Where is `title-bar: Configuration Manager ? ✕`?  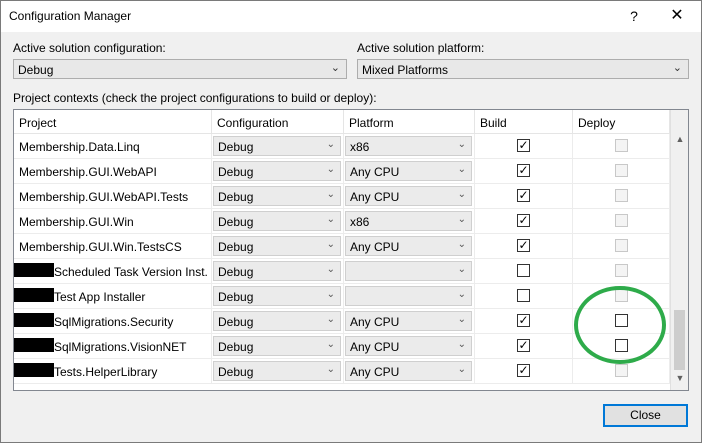
title-bar: Configuration Manager ? ✕ is located at coordinates (351, 16).